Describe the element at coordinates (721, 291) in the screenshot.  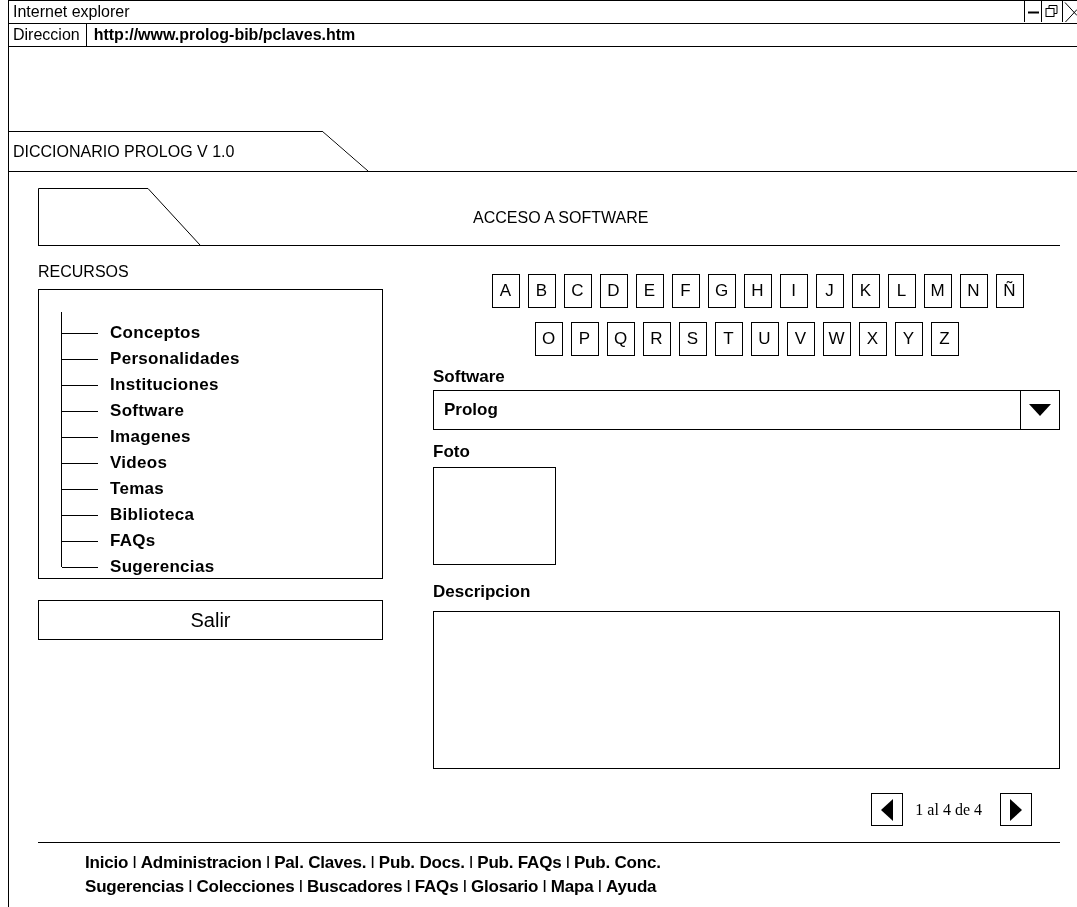
I see `letter-button: G` at that location.